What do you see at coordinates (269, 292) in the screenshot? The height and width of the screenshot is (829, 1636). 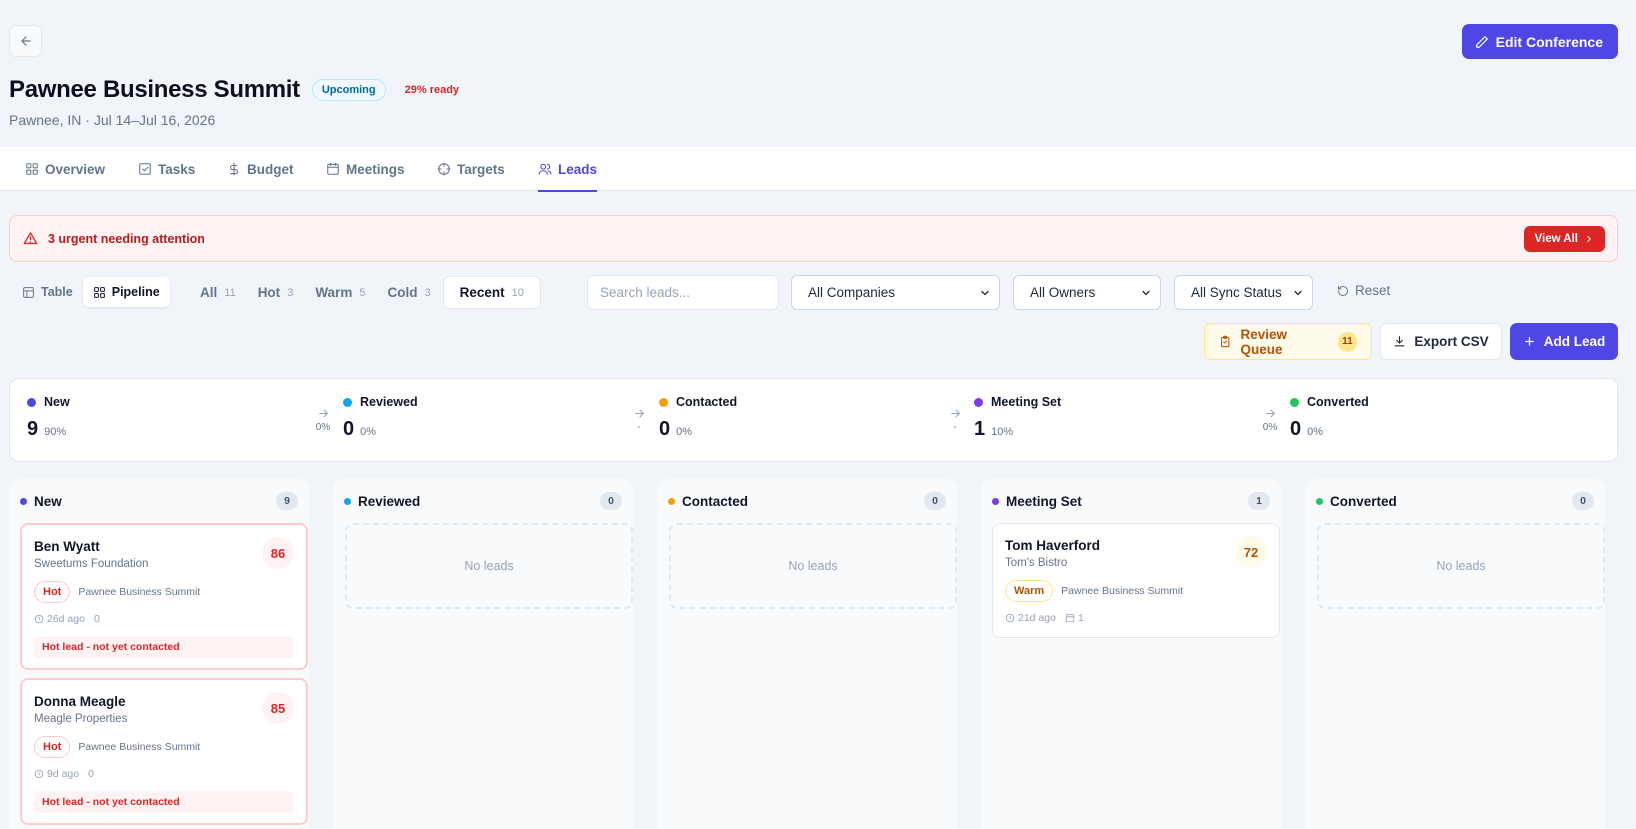 I see `filter-label: Hot` at bounding box center [269, 292].